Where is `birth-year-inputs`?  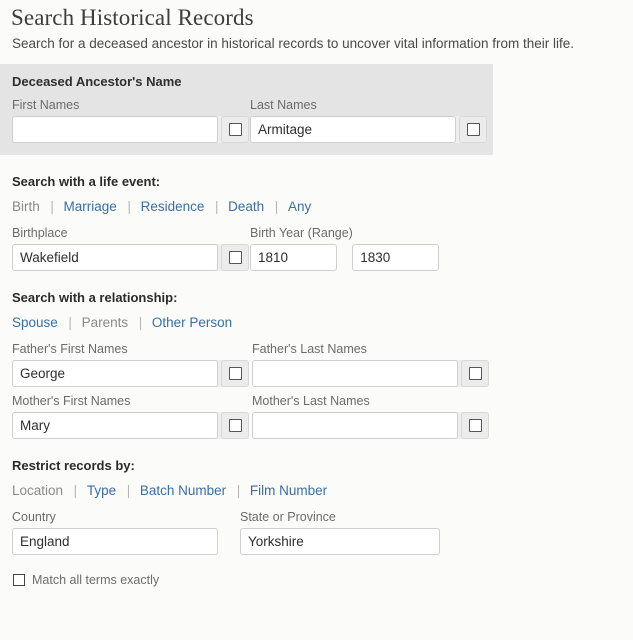 birth-year-inputs is located at coordinates (375, 257).